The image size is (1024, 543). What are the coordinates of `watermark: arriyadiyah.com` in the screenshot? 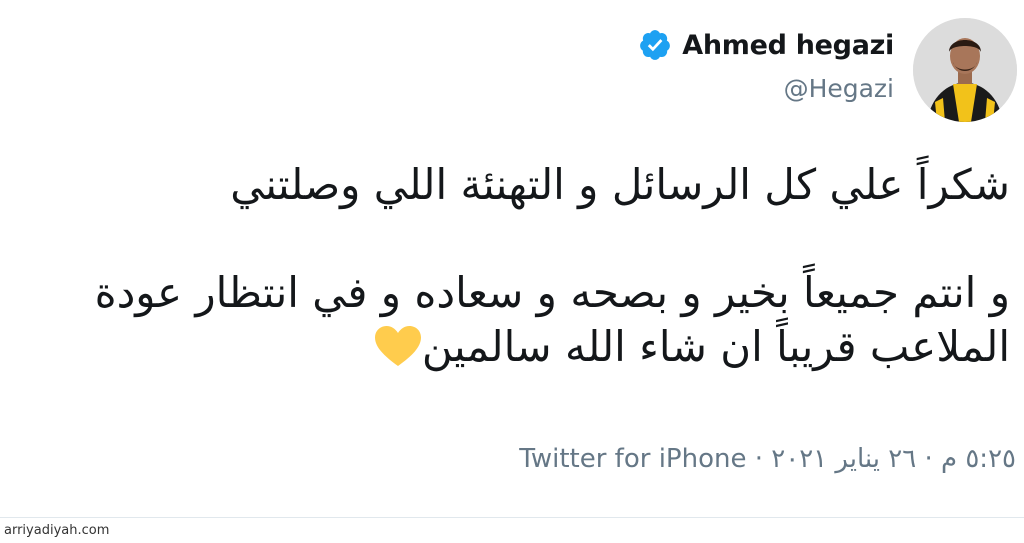 It's located at (57, 530).